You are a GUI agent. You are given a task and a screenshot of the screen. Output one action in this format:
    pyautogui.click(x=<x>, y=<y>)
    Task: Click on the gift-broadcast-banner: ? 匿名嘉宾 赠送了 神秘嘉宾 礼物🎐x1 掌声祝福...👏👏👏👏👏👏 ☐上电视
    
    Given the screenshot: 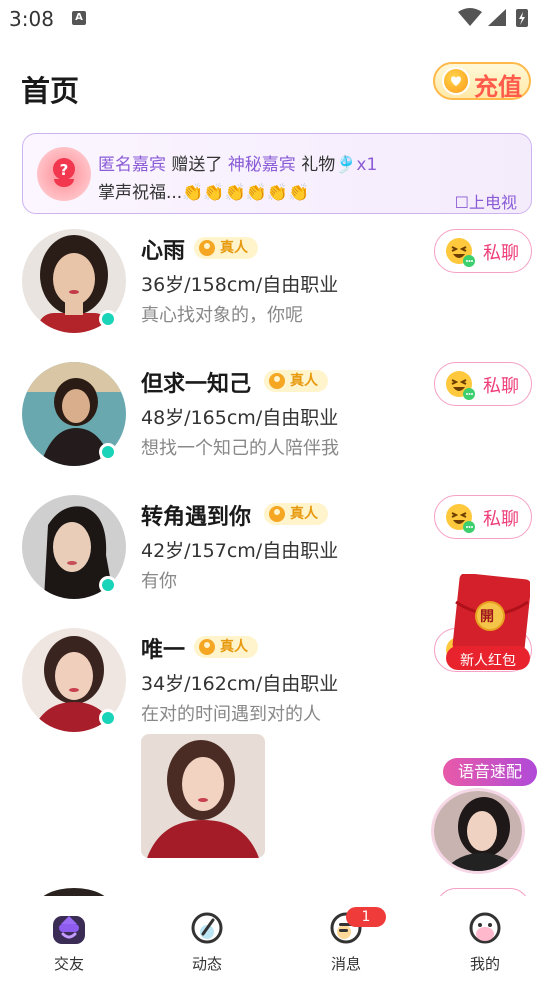 What is the action you would take?
    pyautogui.click(x=277, y=173)
    